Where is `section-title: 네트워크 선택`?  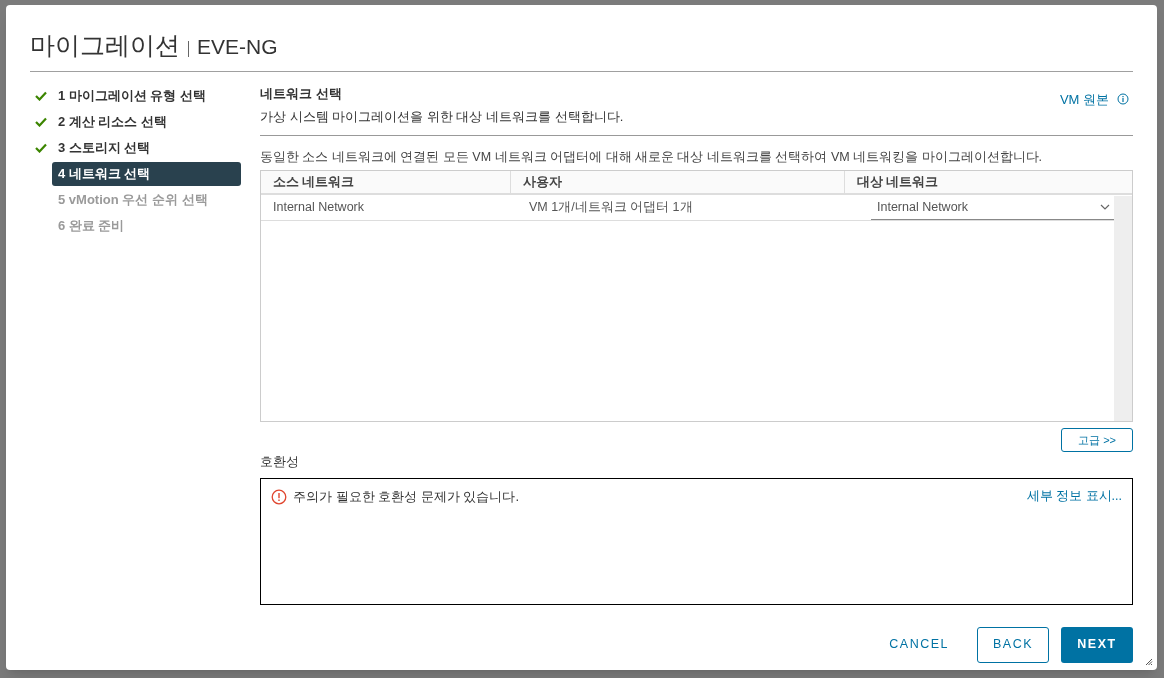
section-title: 네트워크 선택 is located at coordinates (301, 93).